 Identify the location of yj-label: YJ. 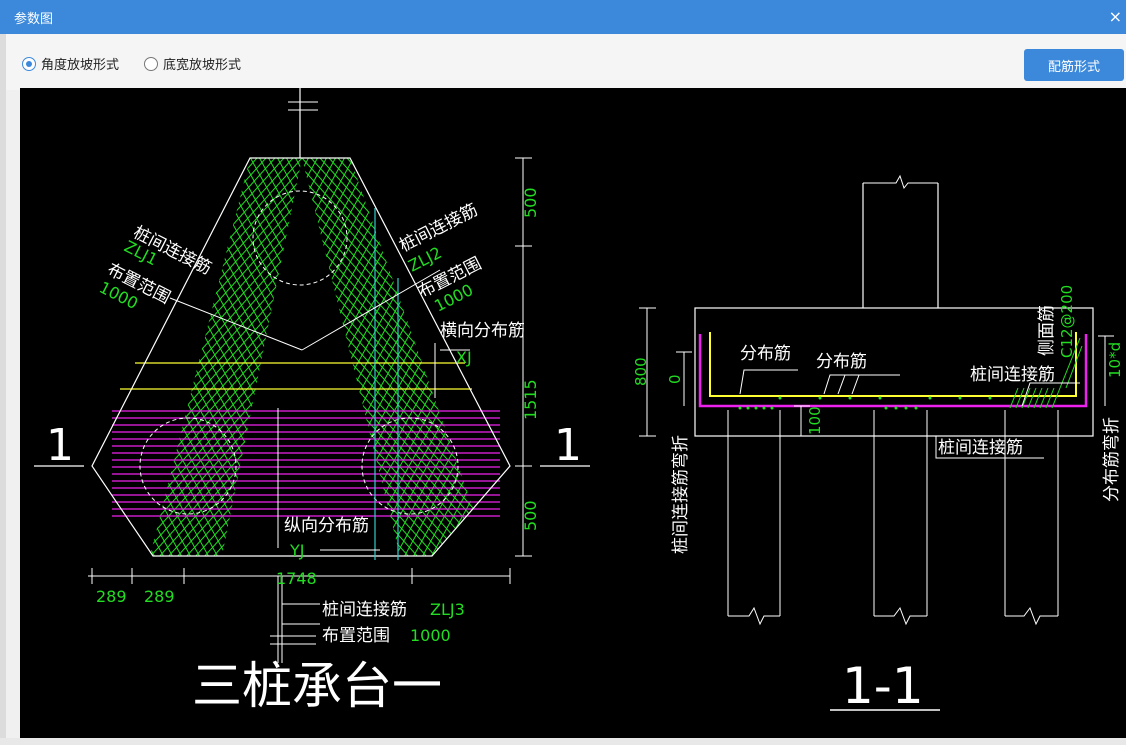
(297, 550).